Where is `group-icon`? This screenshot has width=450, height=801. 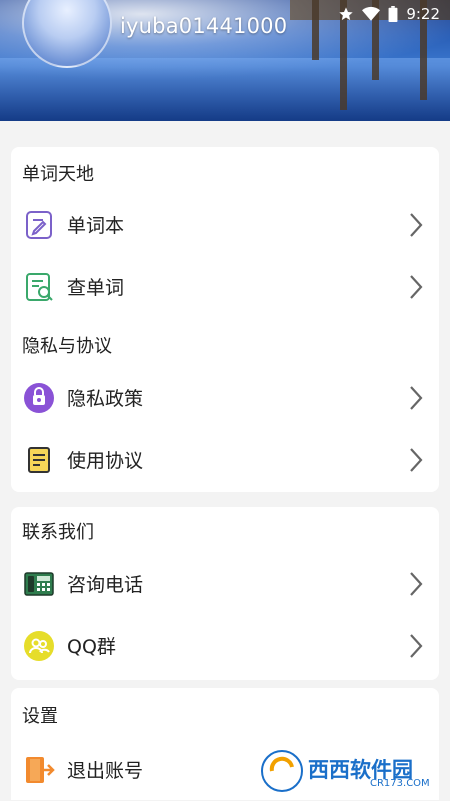
group-icon is located at coordinates (39, 646).